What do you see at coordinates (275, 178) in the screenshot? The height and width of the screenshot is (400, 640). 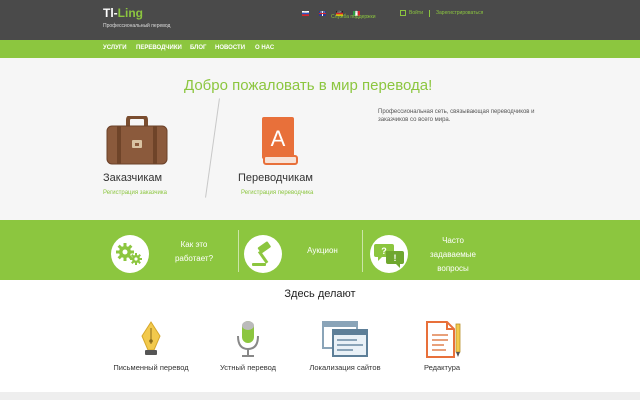 I see `translators-title: Переводчикам` at bounding box center [275, 178].